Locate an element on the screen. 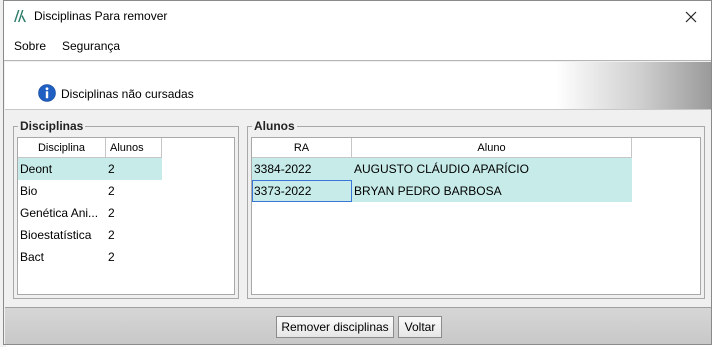  disciplina-cell: Bact is located at coordinates (62, 257).